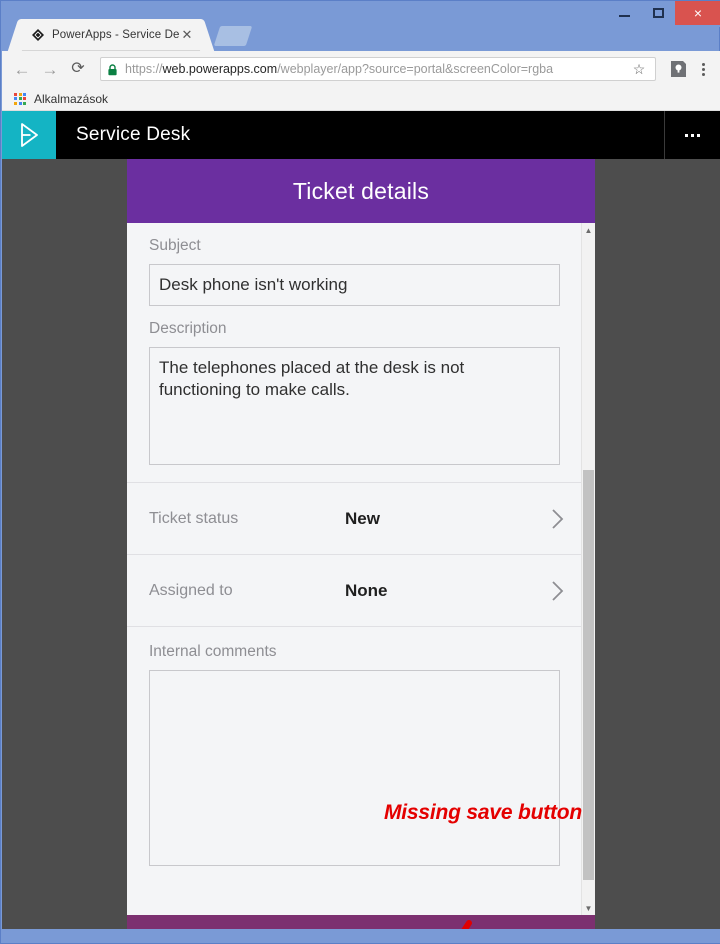 The image size is (720, 944). Describe the element at coordinates (115, 35) in the screenshot. I see `tab-title: PowerApps - Service Des` at that location.